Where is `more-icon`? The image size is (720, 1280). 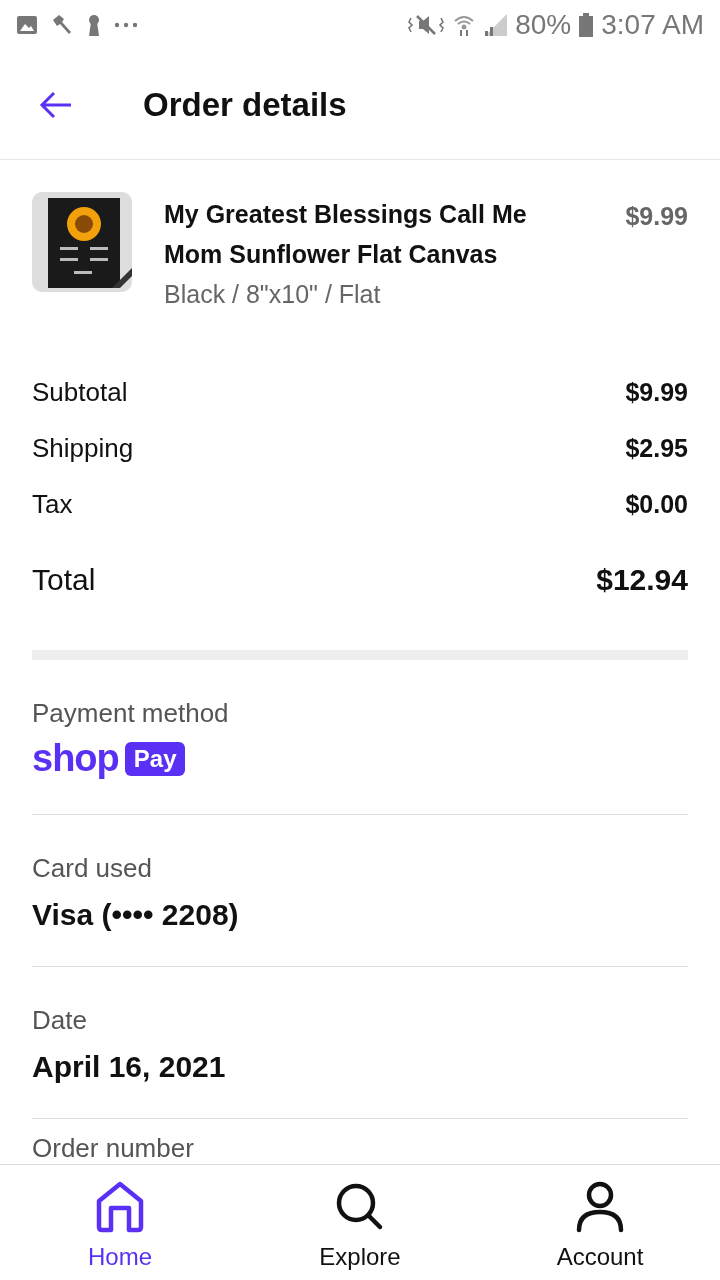
more-icon is located at coordinates (126, 25).